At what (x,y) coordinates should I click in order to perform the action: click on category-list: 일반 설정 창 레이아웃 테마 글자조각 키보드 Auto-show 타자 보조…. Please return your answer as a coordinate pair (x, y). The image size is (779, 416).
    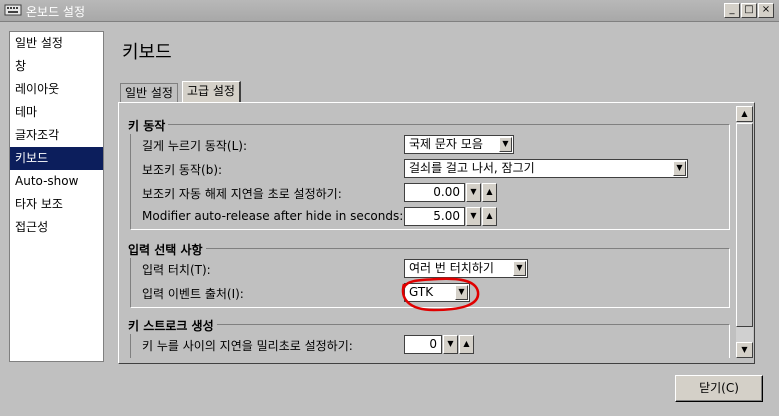
    Looking at the image, I should click on (56, 196).